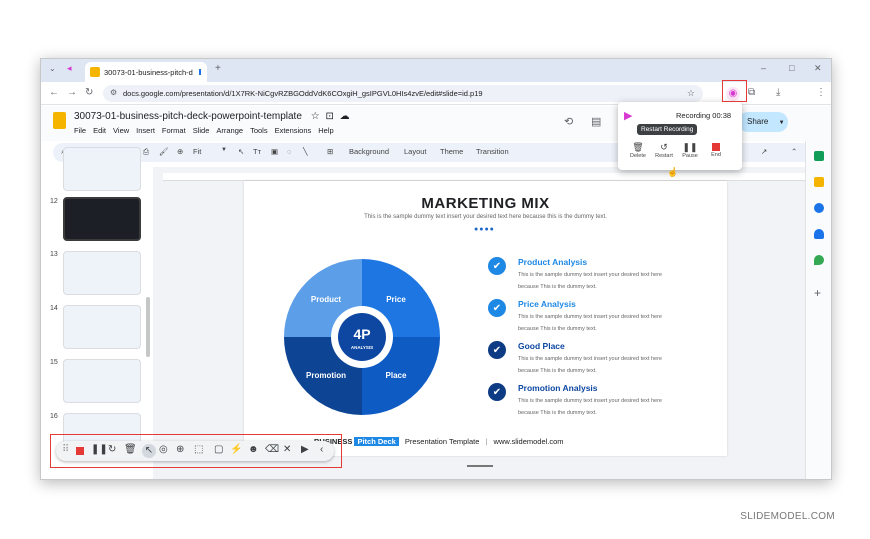 Image resolution: width=870 pixels, height=539 pixels. I want to click on chevron-down-icon: ⌄, so click(52, 69).